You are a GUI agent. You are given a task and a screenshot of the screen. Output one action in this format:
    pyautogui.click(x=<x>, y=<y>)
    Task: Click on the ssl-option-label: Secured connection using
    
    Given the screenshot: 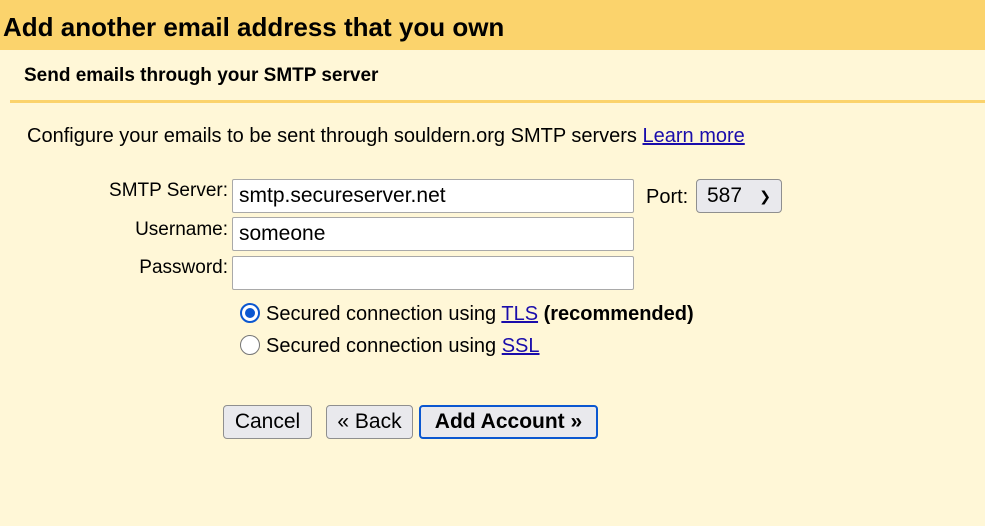 What is the action you would take?
    pyautogui.click(x=381, y=346)
    